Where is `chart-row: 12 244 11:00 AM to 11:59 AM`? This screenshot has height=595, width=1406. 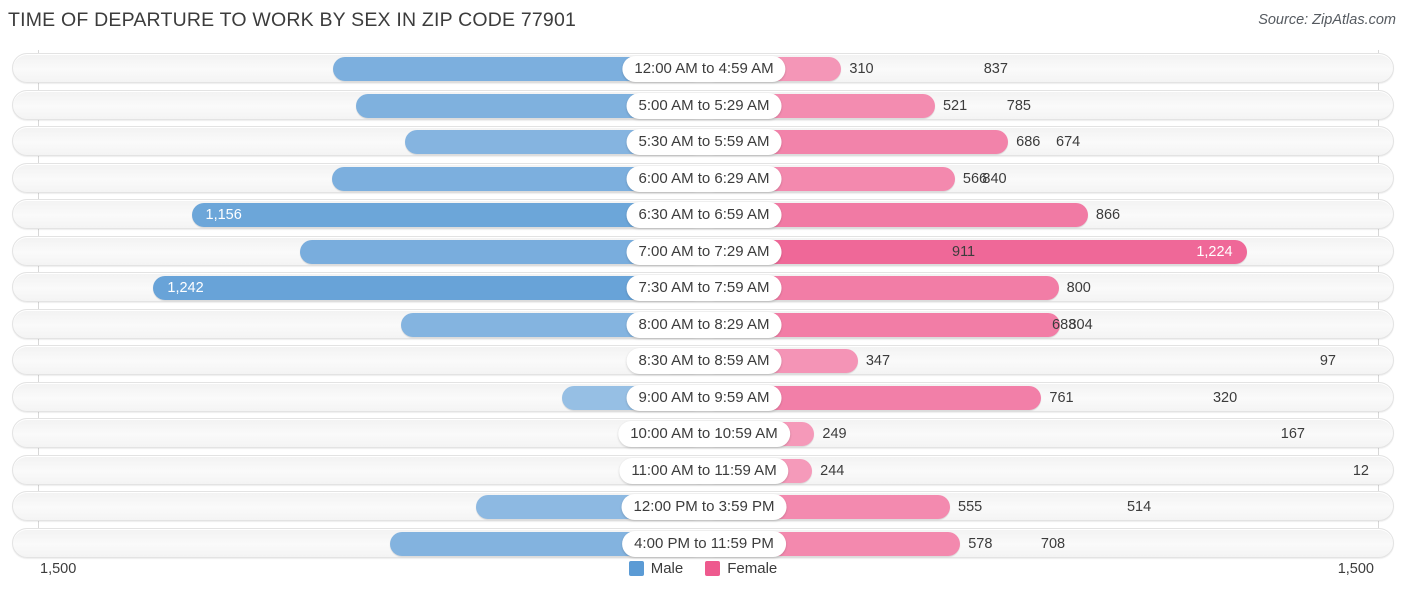
chart-row: 12 244 11:00 AM to 11:59 AM is located at coordinates (703, 469).